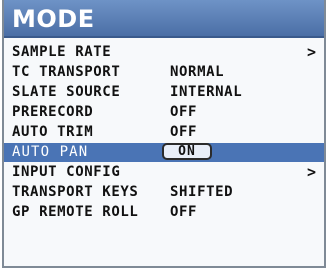 This screenshot has width=330, height=269. Describe the element at coordinates (50, 152) in the screenshot. I see `menu-item-label: AUTO PAN` at that location.